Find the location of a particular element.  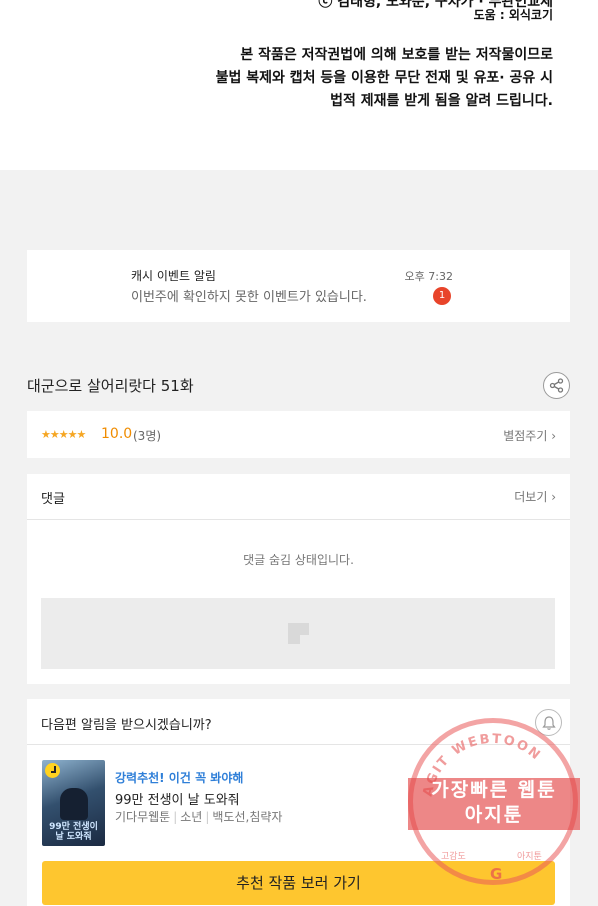

watermark-stamp: AGIT WEBTOON 고감도 아지툰 가장빠른 웹툰 아지툰 G is located at coordinates (494, 801).